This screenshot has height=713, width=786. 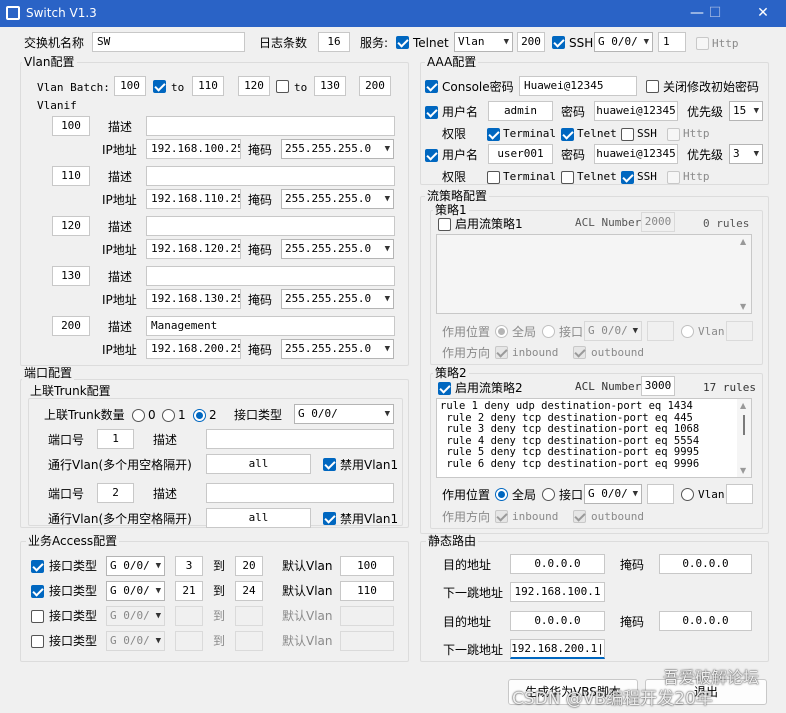 What do you see at coordinates (330, 86) in the screenshot?
I see `vlan-batch-4: 130` at bounding box center [330, 86].